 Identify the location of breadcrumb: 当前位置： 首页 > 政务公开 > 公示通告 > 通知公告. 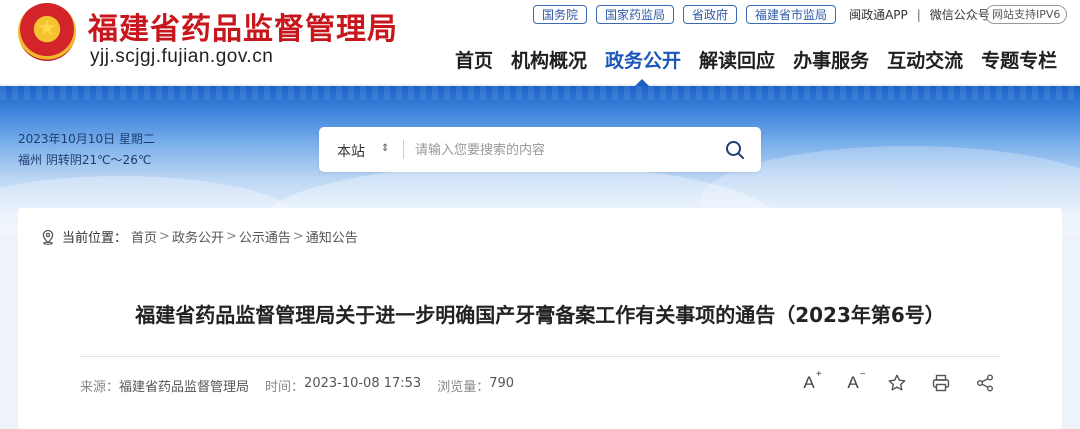
(199, 236).